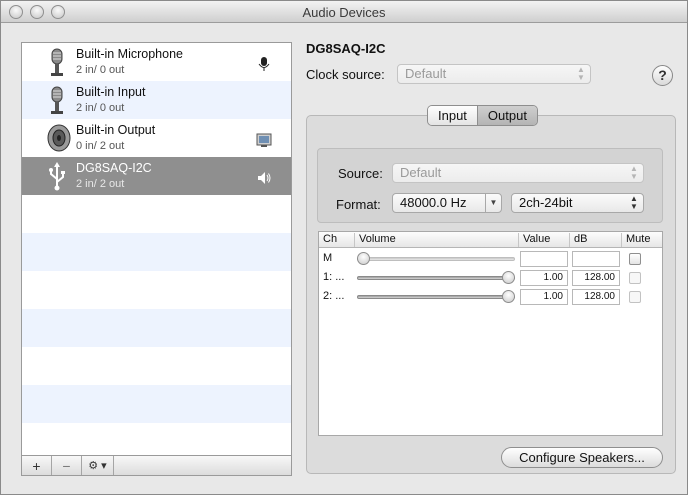 The height and width of the screenshot is (495, 688). I want to click on finder-badge-icon, so click(264, 140).